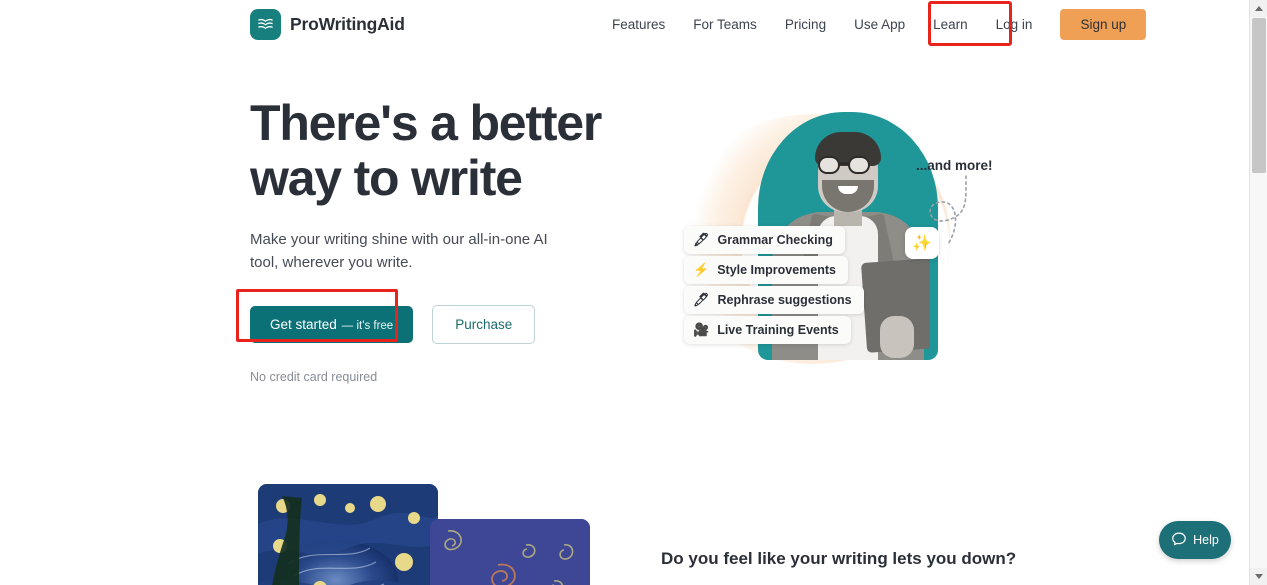 The width and height of the screenshot is (1267, 585). Describe the element at coordinates (701, 299) in the screenshot. I see `magic-wand-icon: 🖊` at that location.